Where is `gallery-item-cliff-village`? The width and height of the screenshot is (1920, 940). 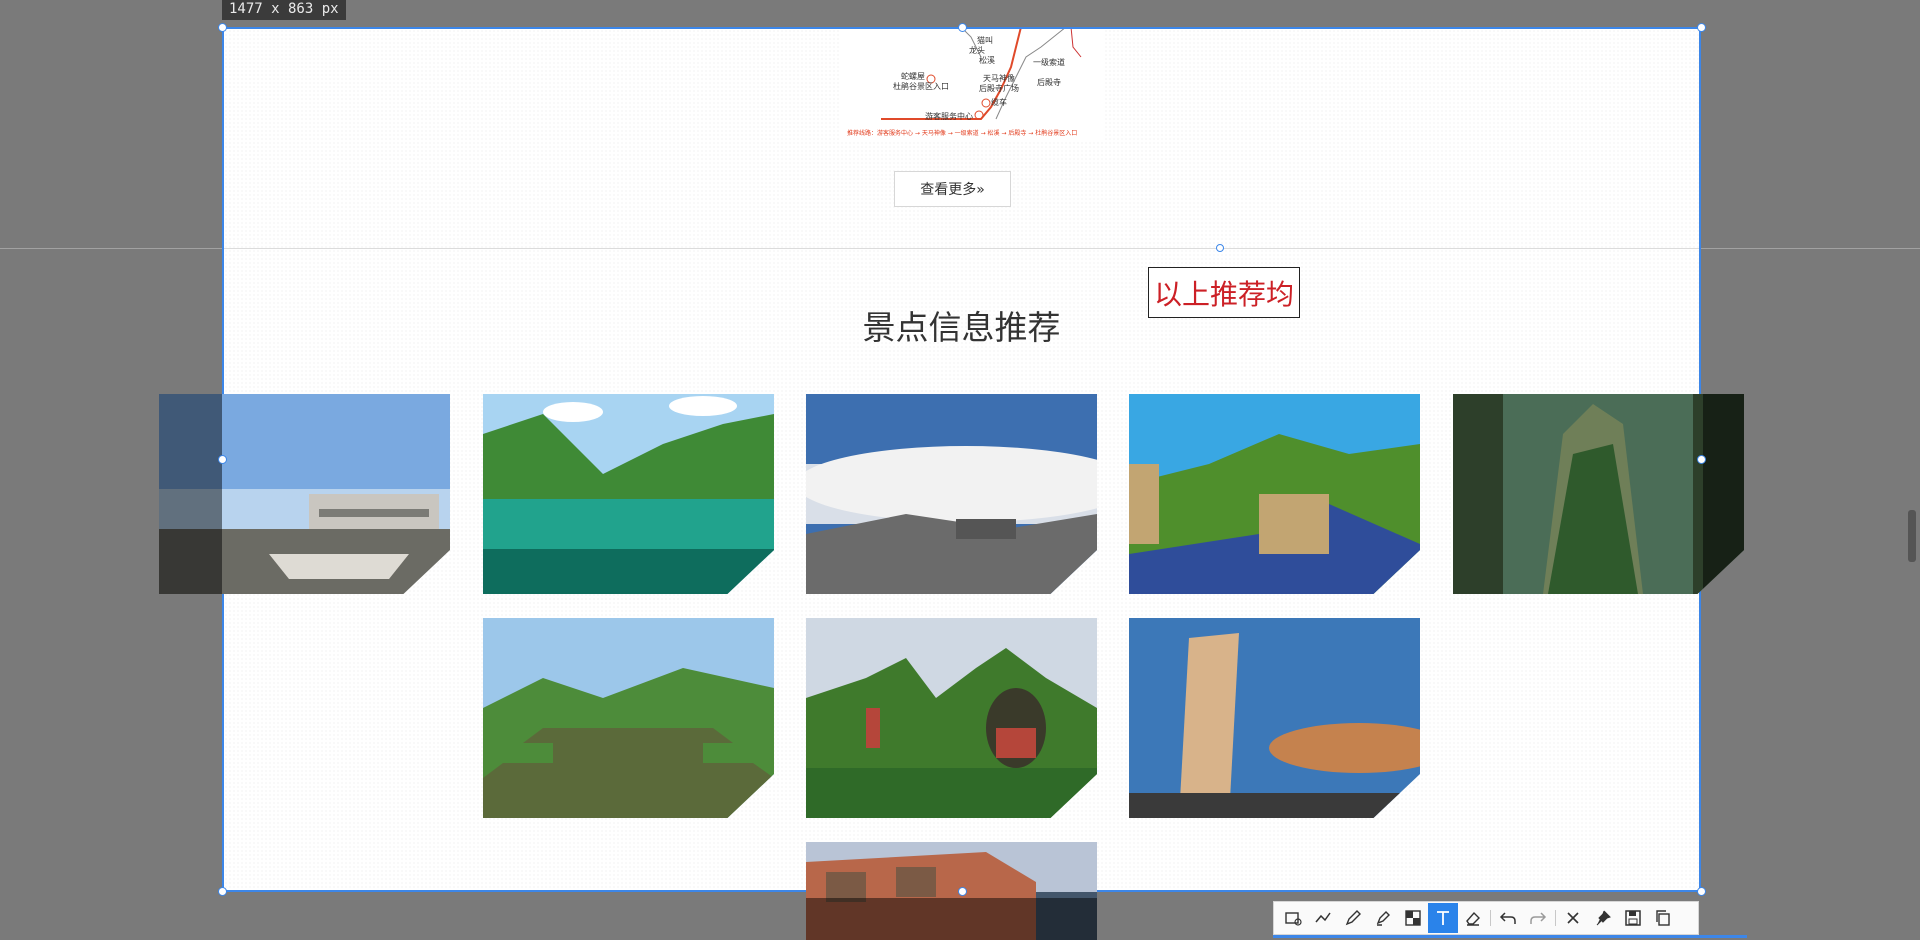
gallery-item-cliff-village is located at coordinates (951, 891).